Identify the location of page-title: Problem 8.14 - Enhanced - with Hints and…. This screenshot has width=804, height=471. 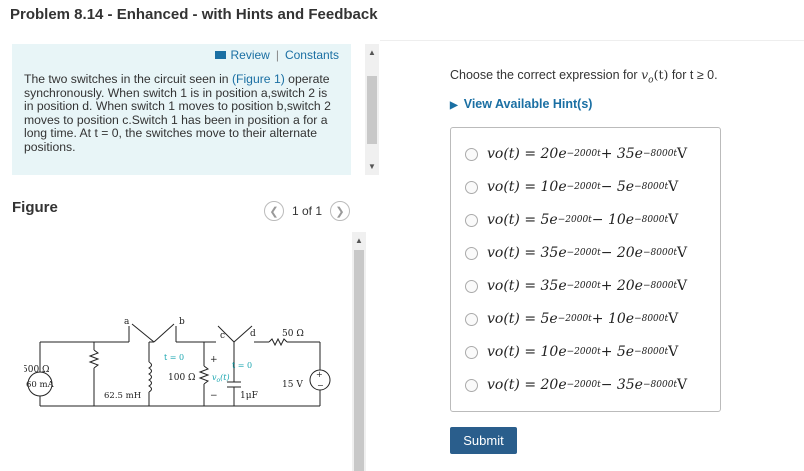
(194, 14).